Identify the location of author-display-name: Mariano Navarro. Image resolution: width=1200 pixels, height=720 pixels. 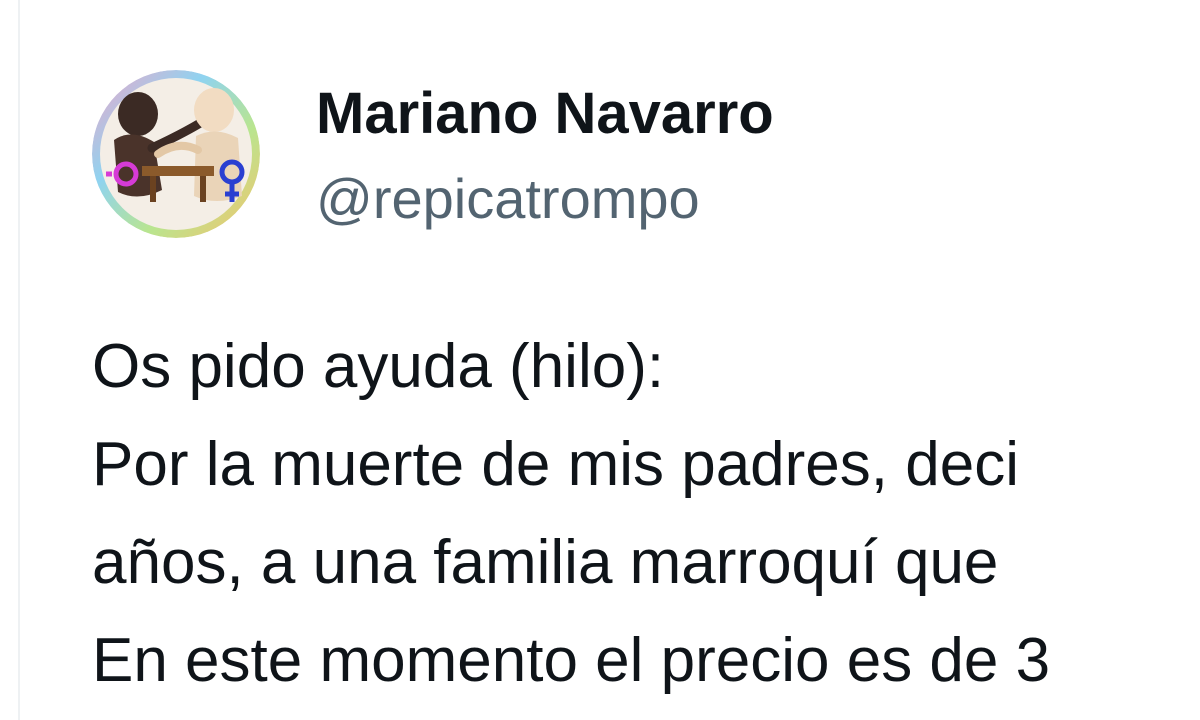
(545, 113).